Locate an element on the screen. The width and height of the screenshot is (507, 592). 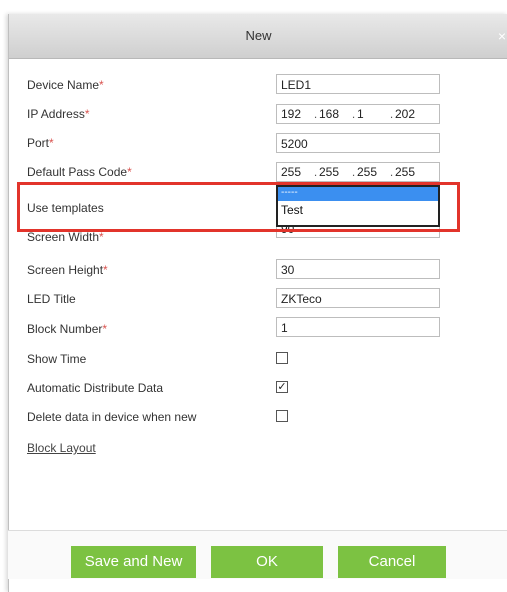
ip-segment-1: 192 is located at coordinates (296, 114).